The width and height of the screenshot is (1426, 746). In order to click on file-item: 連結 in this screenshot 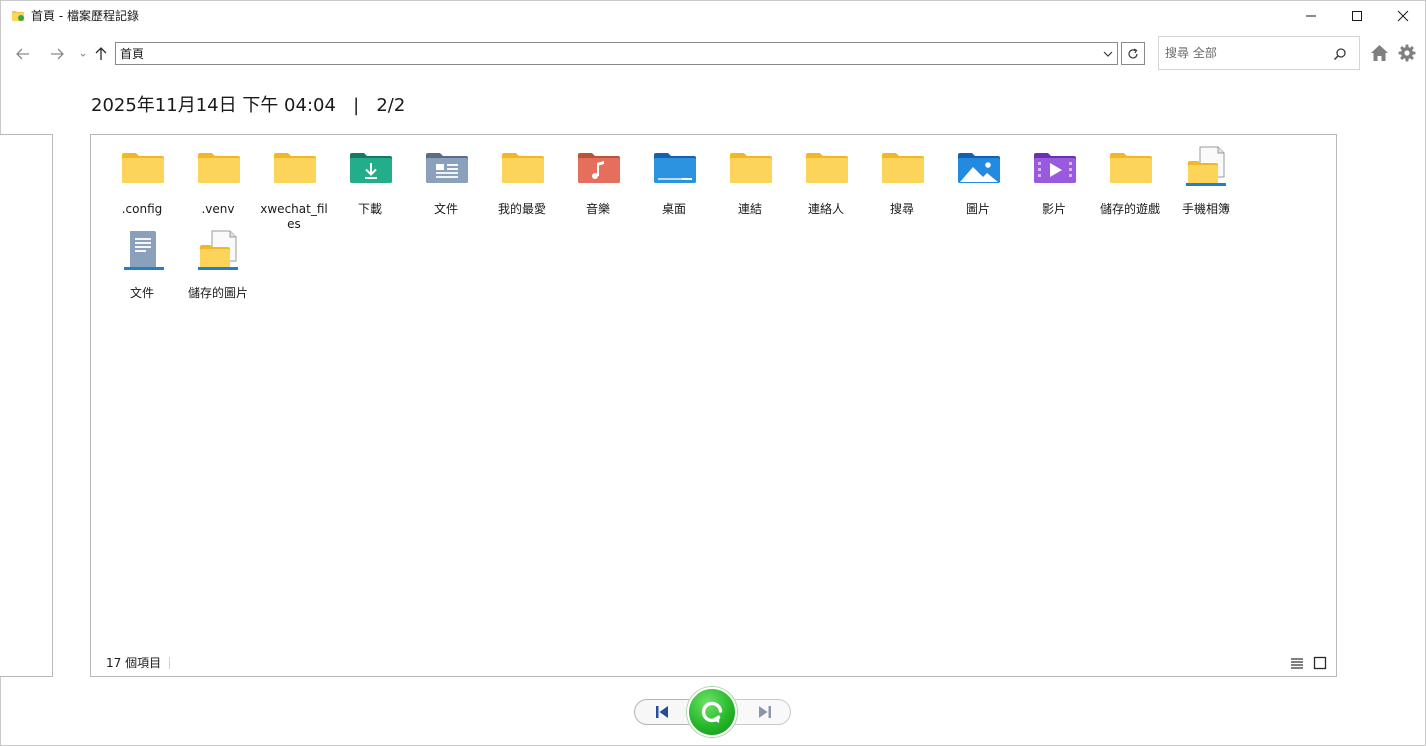, I will do `click(750, 184)`.